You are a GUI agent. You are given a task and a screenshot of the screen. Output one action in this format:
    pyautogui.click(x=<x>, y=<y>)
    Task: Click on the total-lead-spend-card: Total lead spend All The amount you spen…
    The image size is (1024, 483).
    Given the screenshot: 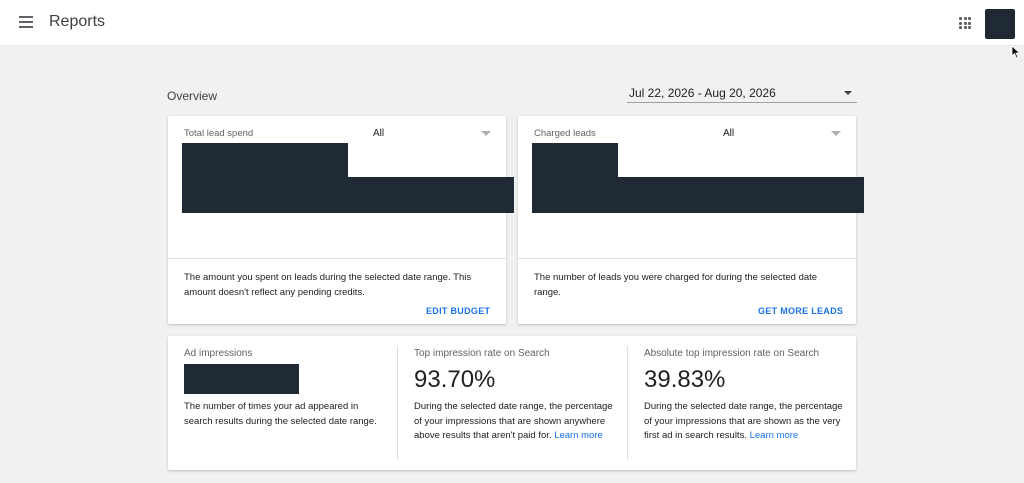 What is the action you would take?
    pyautogui.click(x=341, y=220)
    